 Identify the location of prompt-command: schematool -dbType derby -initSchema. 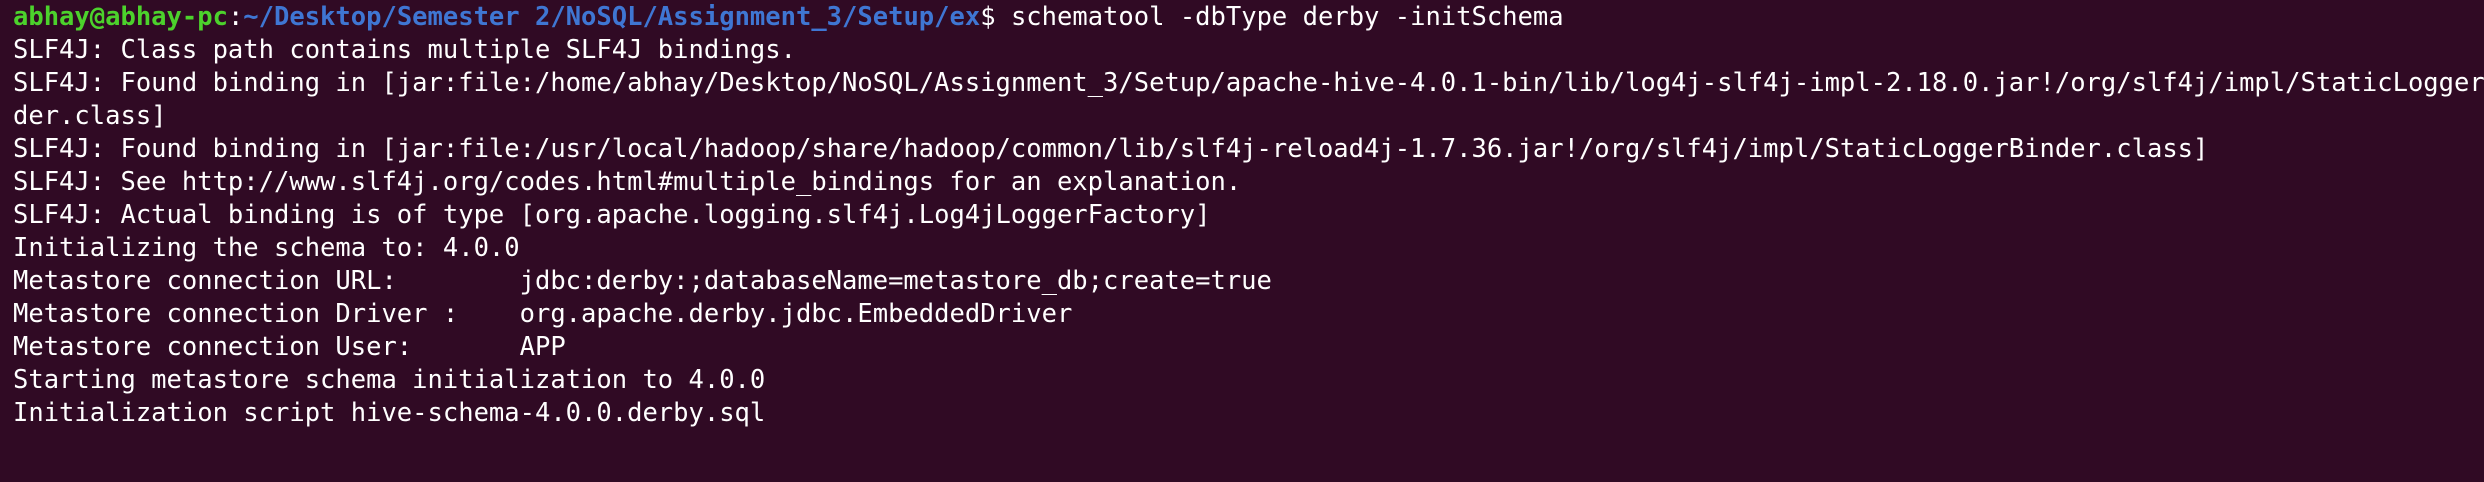
(1287, 17).